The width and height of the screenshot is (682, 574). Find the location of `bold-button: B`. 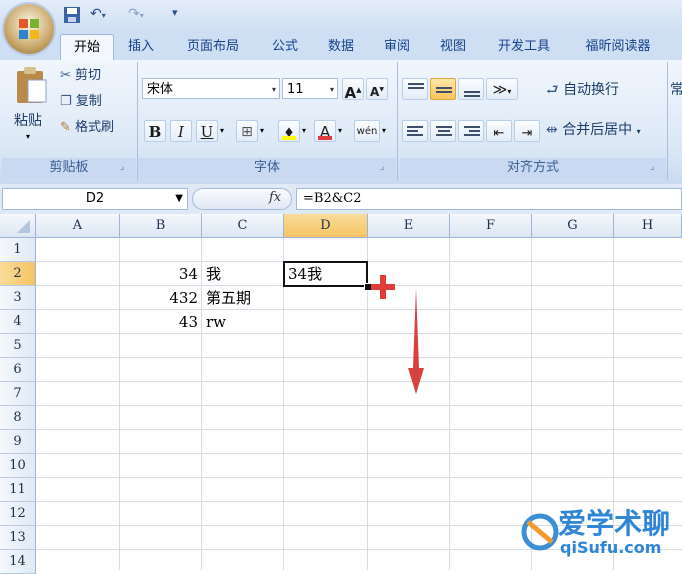

bold-button: B is located at coordinates (155, 131).